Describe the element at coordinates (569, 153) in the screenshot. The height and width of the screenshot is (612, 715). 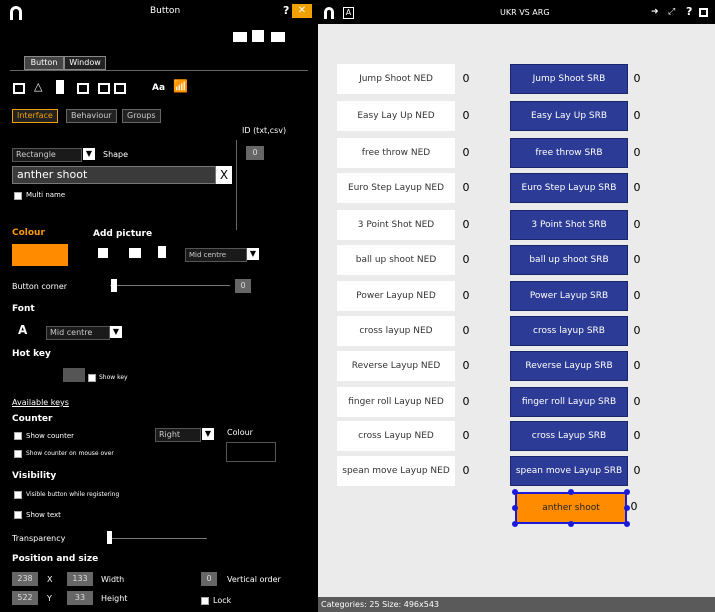
I see `srb-button: free throw SRB` at that location.